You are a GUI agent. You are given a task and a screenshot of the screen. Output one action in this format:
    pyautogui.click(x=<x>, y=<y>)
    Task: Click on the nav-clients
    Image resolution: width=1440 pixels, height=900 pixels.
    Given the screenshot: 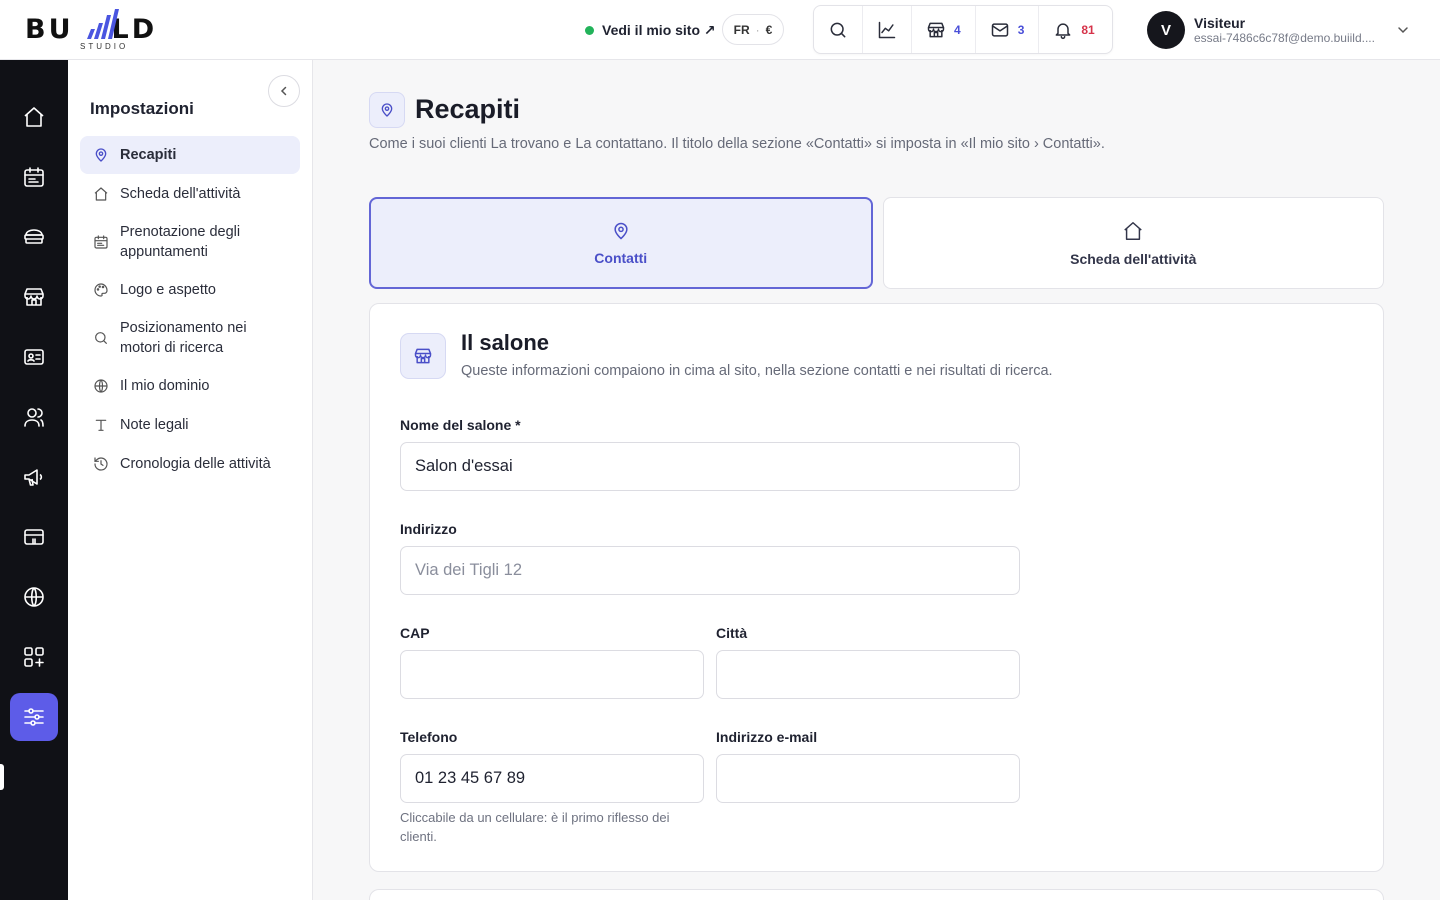 What is the action you would take?
    pyautogui.click(x=34, y=417)
    